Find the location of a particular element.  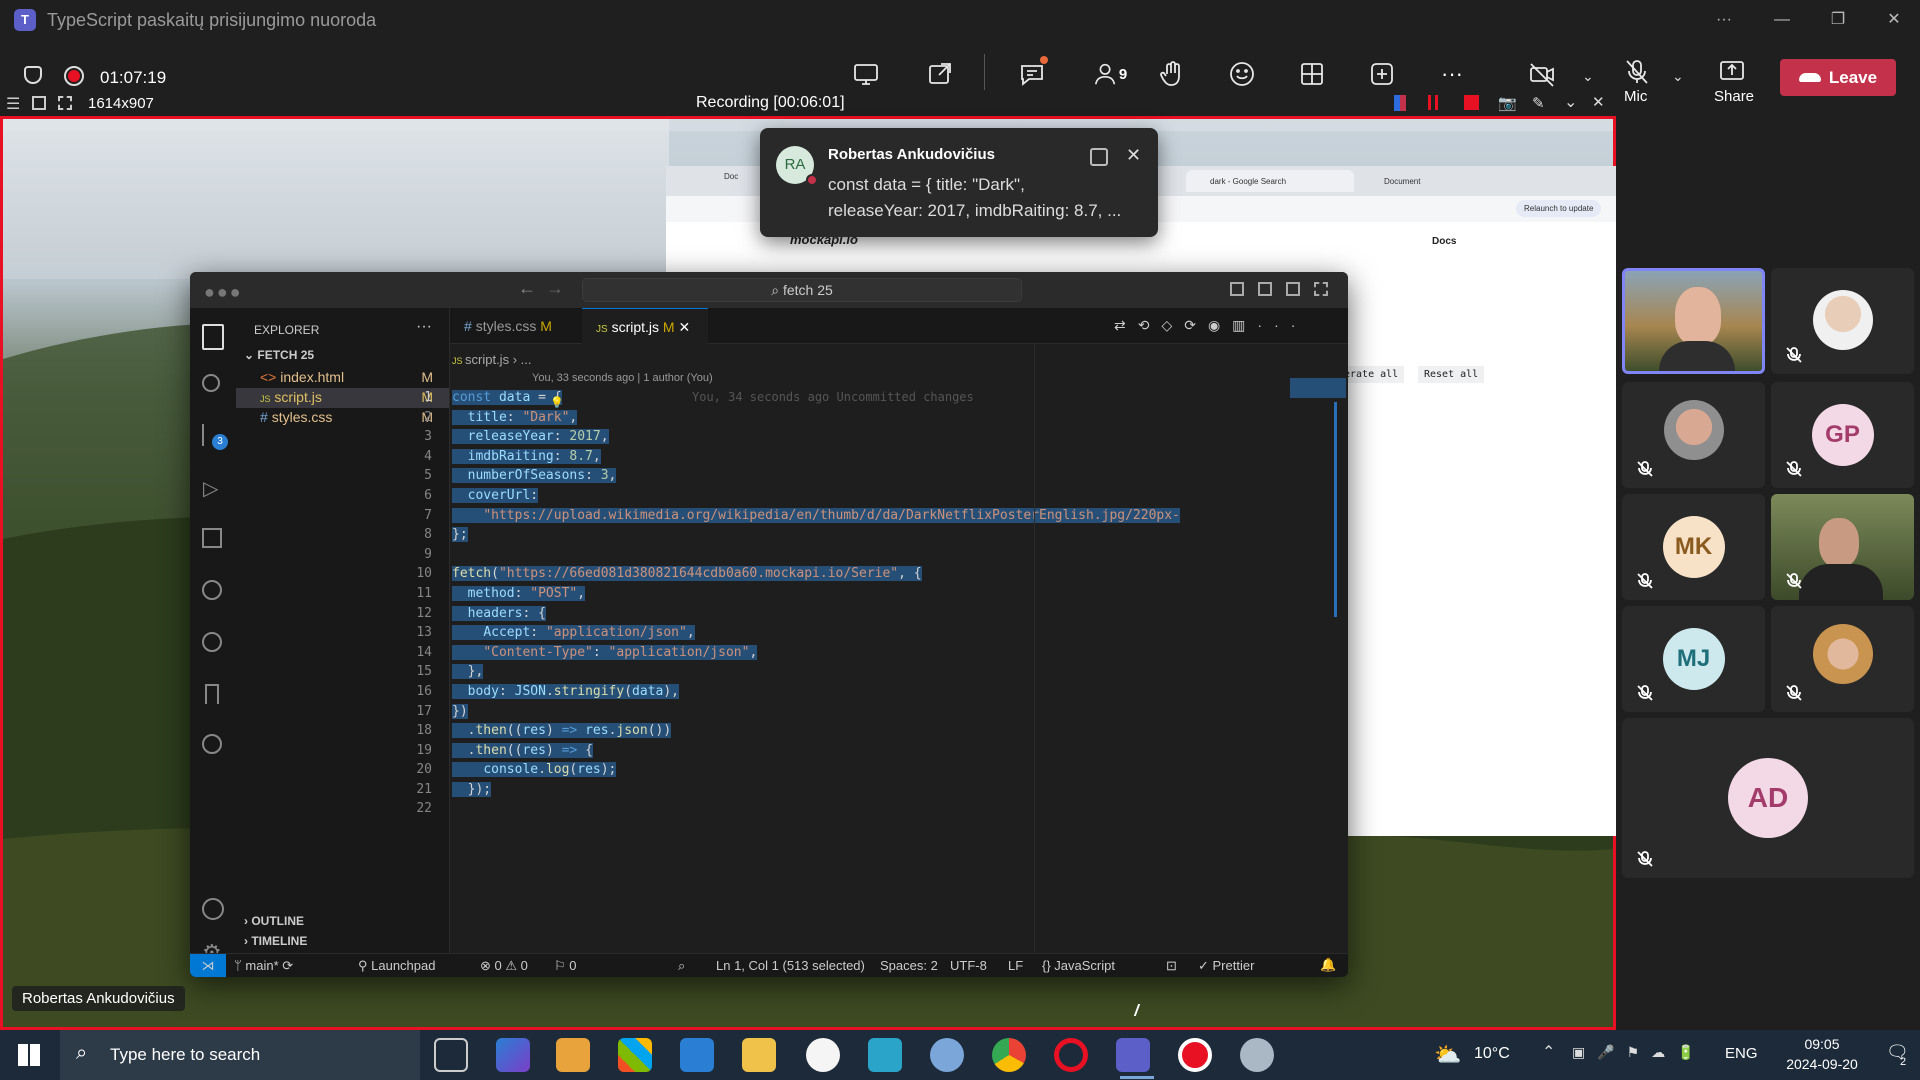

arduino-app-icon is located at coordinates (885, 1055).